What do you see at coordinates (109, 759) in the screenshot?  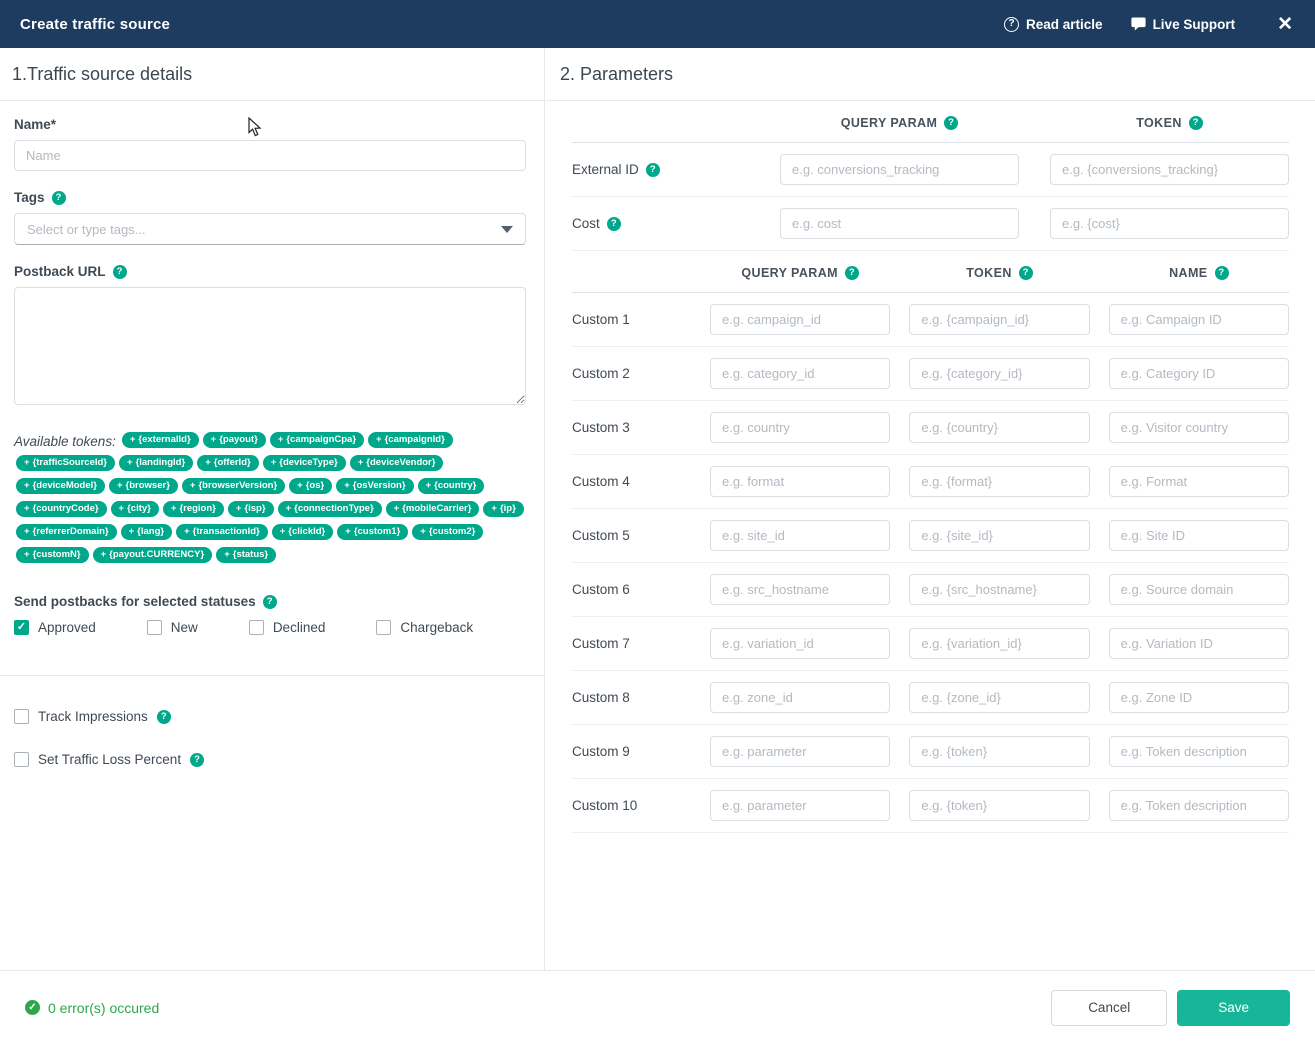 I see `traffic-loss-checkbox: Set Traffic Loss Percent ?` at bounding box center [109, 759].